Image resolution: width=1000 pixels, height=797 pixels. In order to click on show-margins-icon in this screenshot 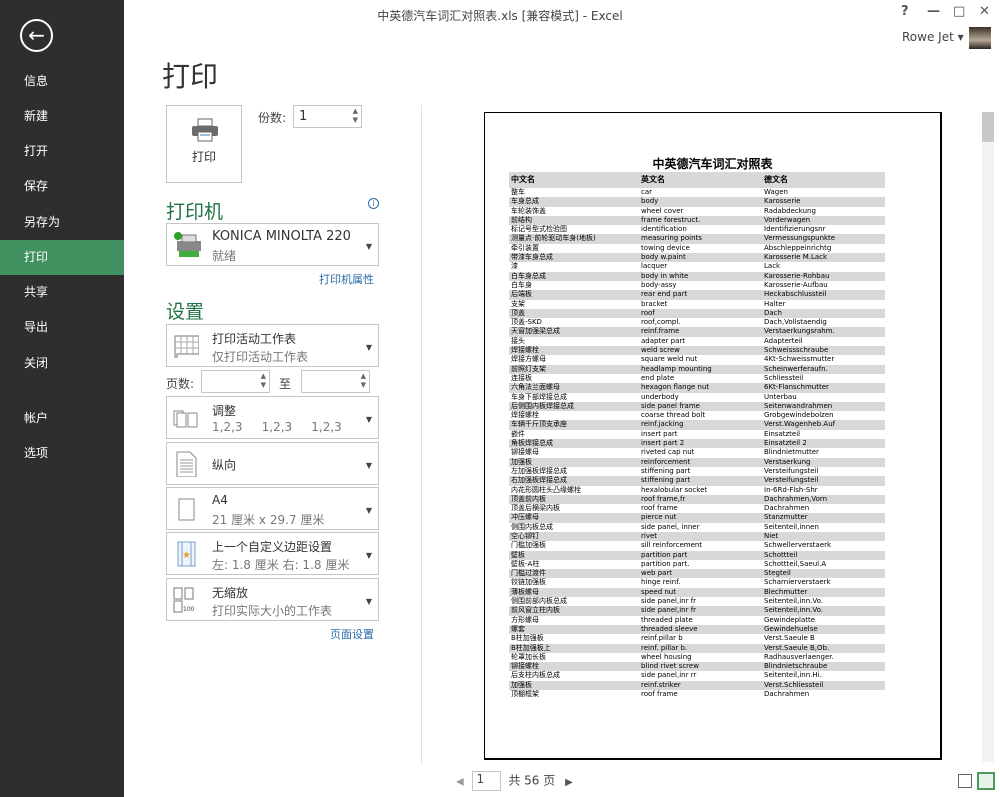, I will do `click(965, 781)`.